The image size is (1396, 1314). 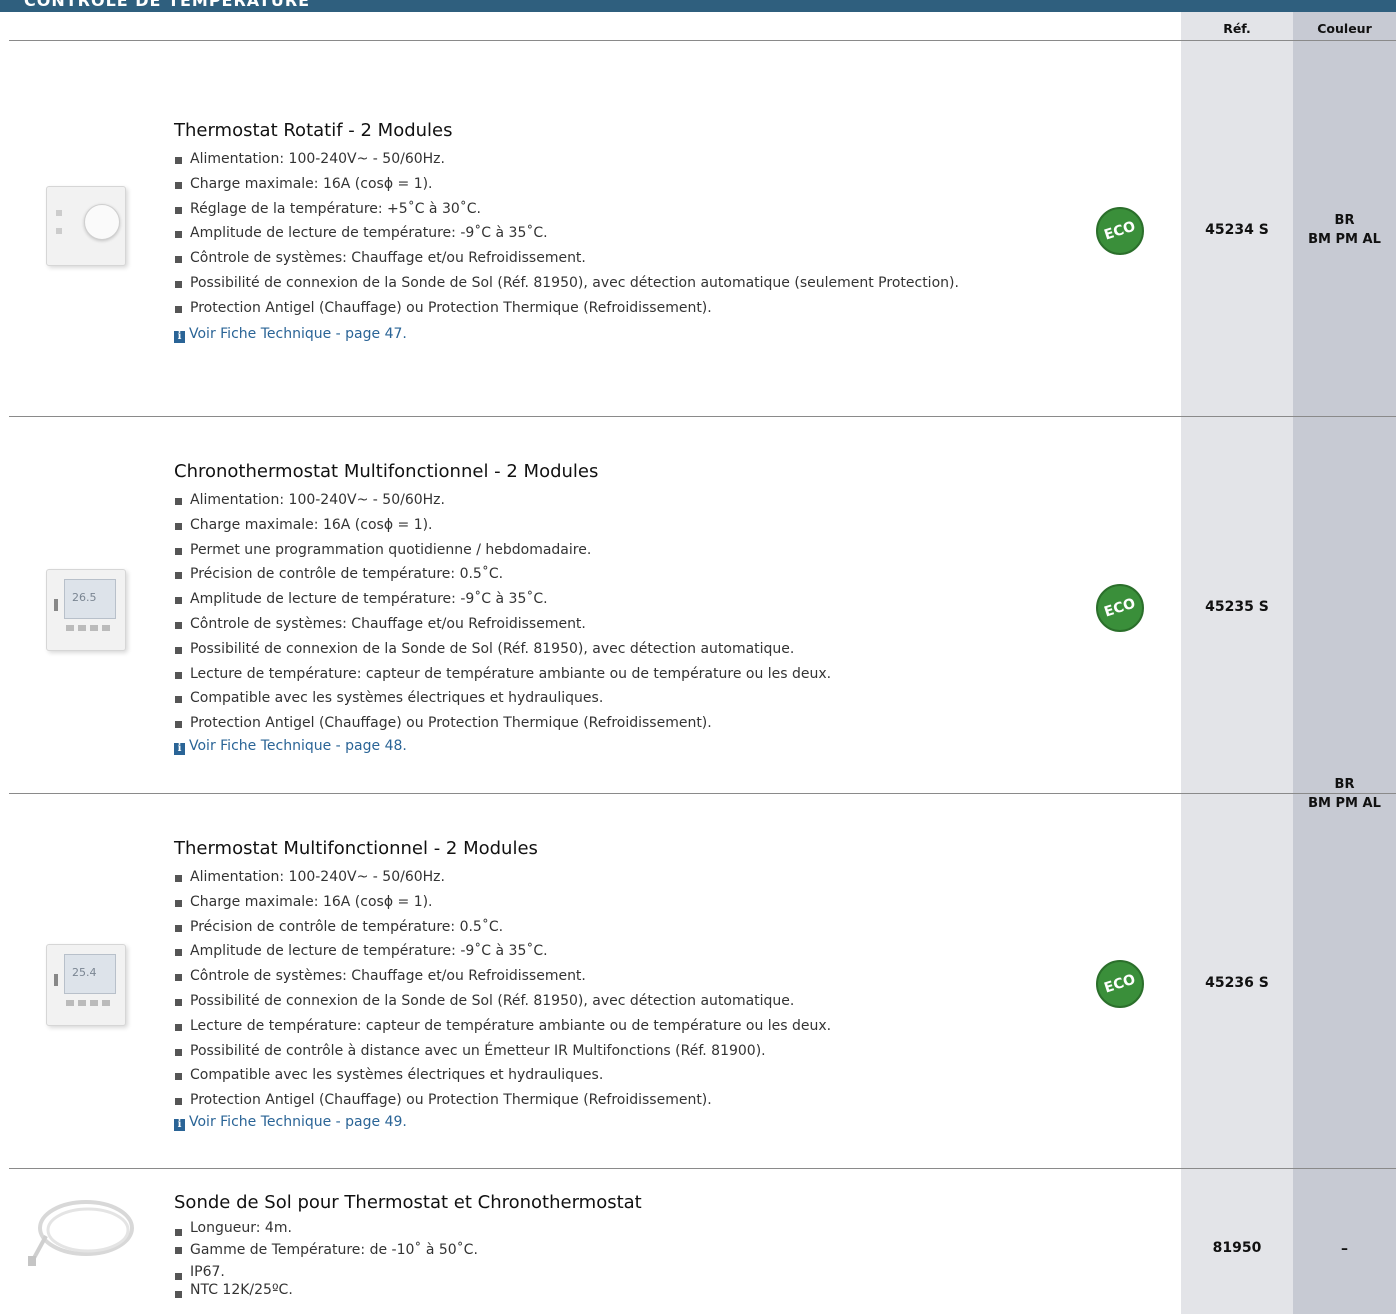 I want to click on rotary-thermostat-image, so click(x=86, y=225).